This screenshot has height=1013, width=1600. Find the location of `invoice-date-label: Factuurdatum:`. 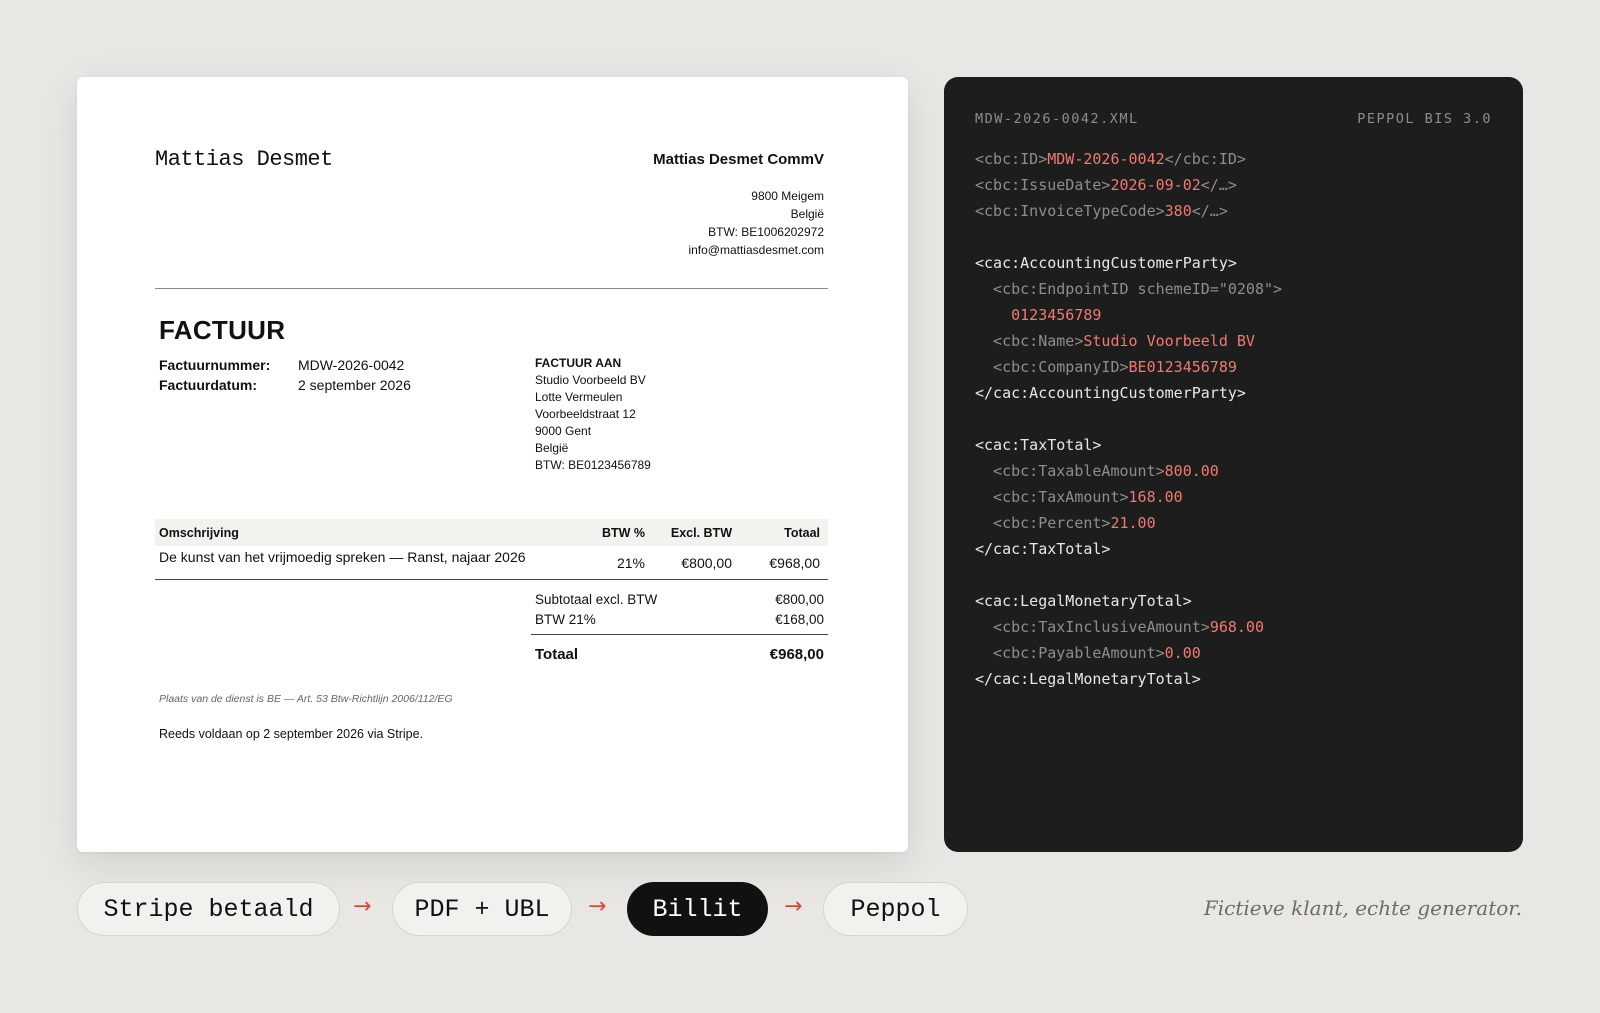

invoice-date-label: Factuurdatum: is located at coordinates (208, 385).